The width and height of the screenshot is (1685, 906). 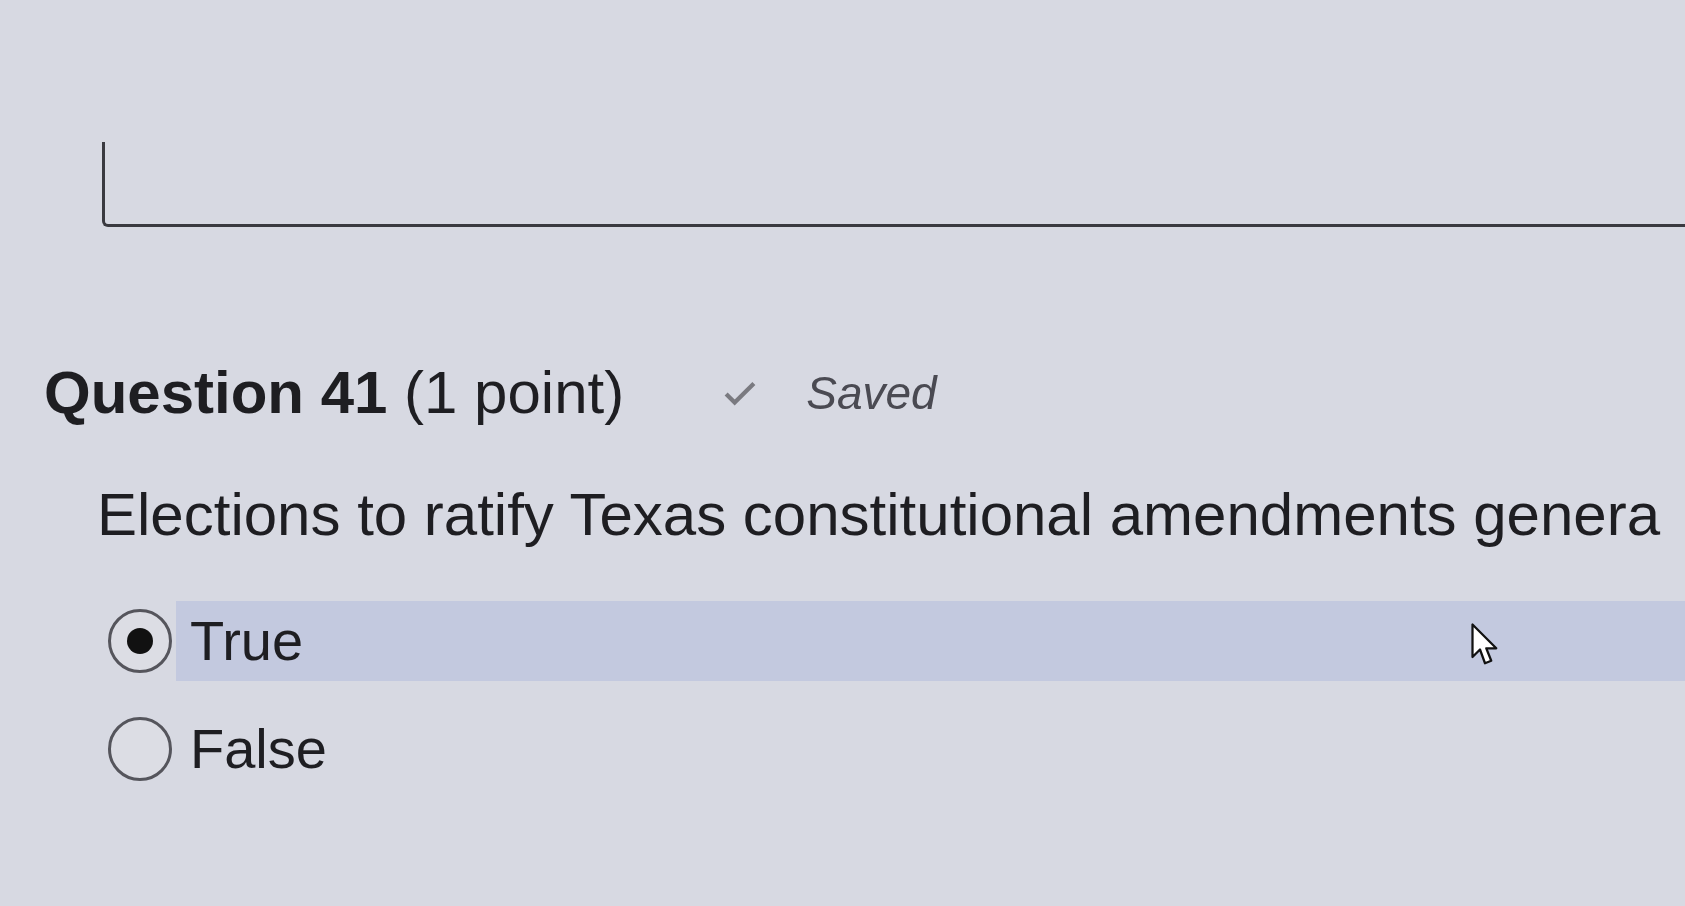 What do you see at coordinates (1485, 644) in the screenshot?
I see `pointer-icon` at bounding box center [1485, 644].